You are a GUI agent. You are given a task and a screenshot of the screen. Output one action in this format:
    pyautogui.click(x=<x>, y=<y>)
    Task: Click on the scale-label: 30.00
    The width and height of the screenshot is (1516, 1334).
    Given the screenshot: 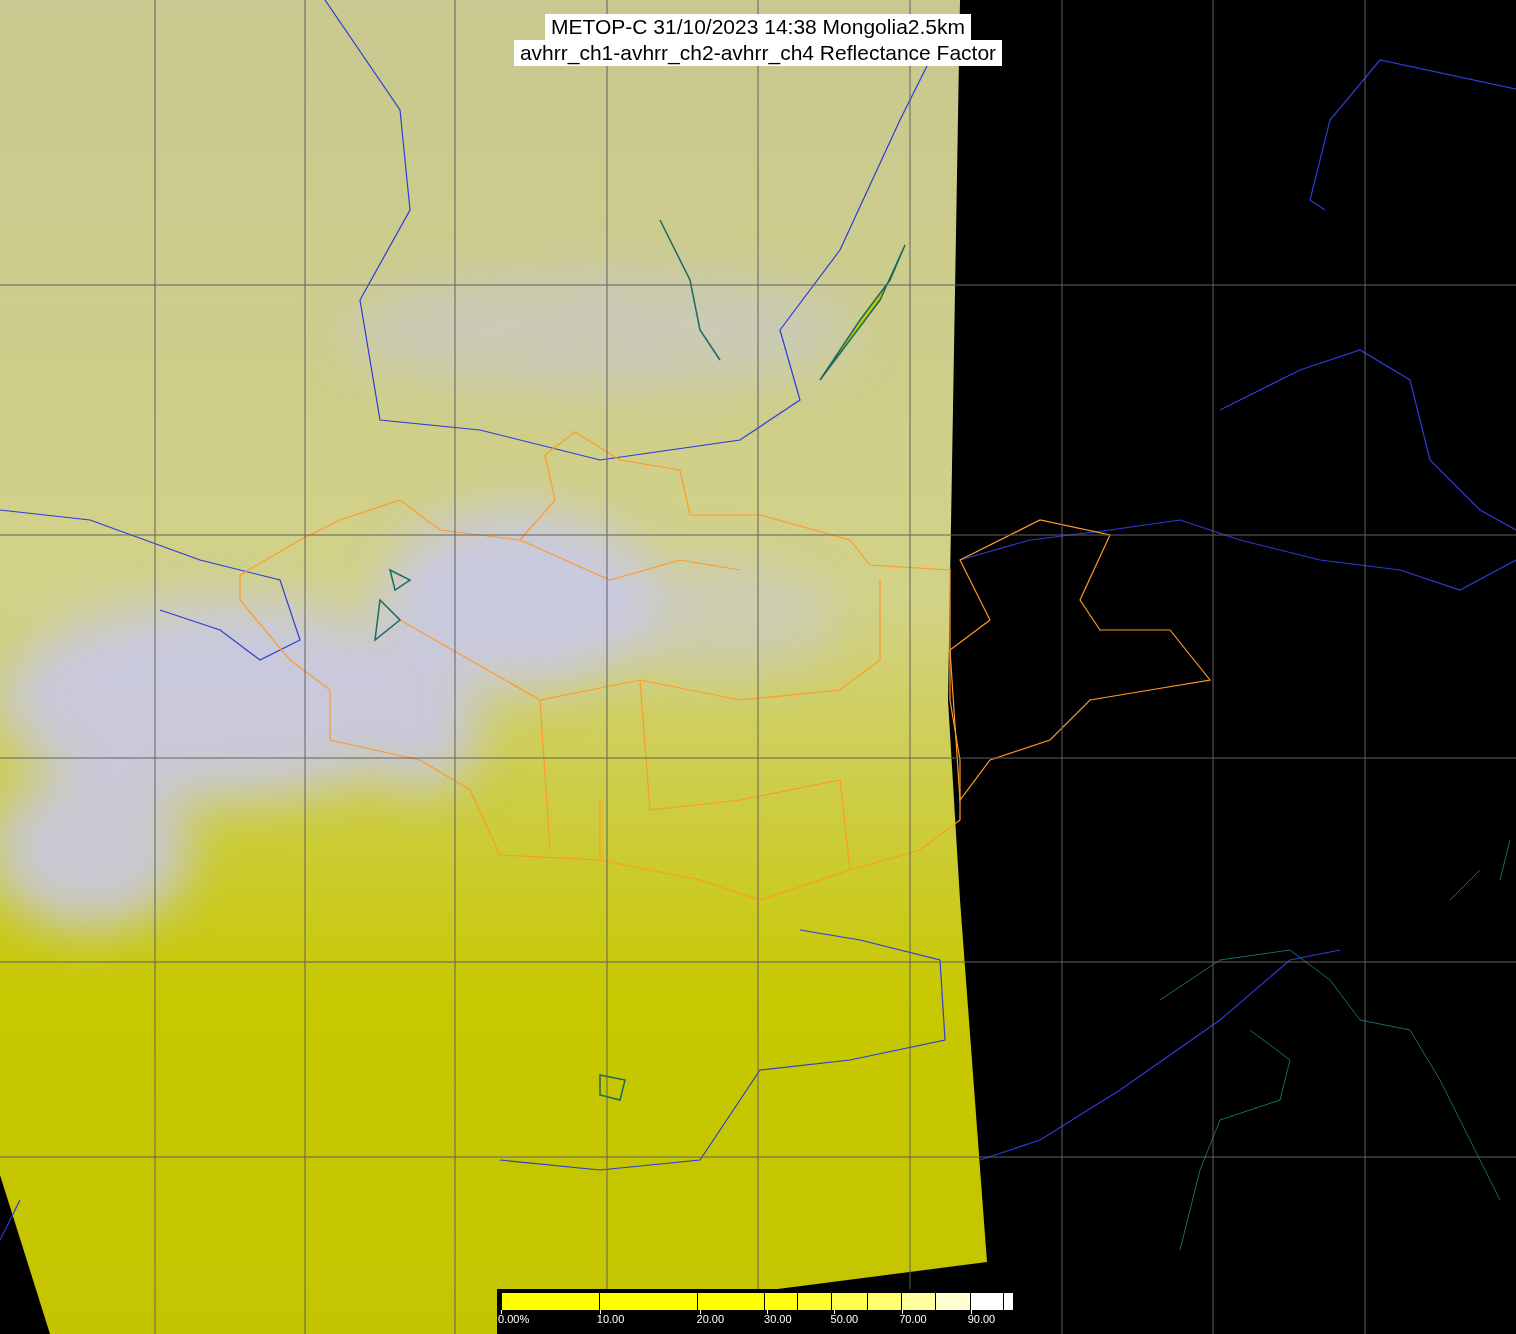 What is the action you would take?
    pyautogui.click(x=778, y=1319)
    